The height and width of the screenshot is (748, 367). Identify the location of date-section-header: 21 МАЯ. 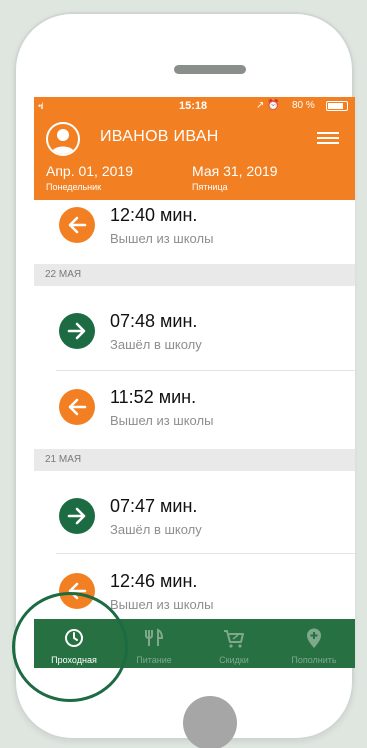
(194, 460).